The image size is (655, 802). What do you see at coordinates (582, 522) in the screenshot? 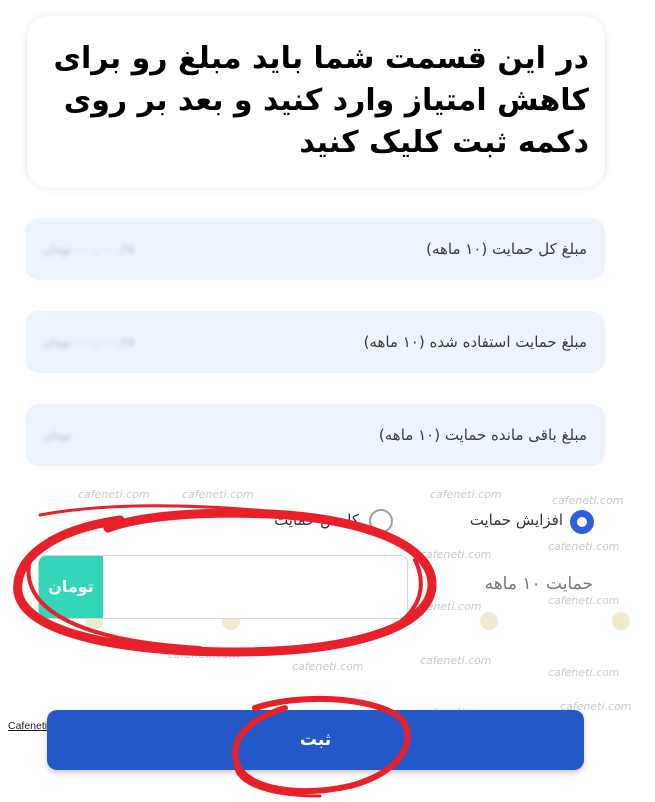
I see `radio-increase` at bounding box center [582, 522].